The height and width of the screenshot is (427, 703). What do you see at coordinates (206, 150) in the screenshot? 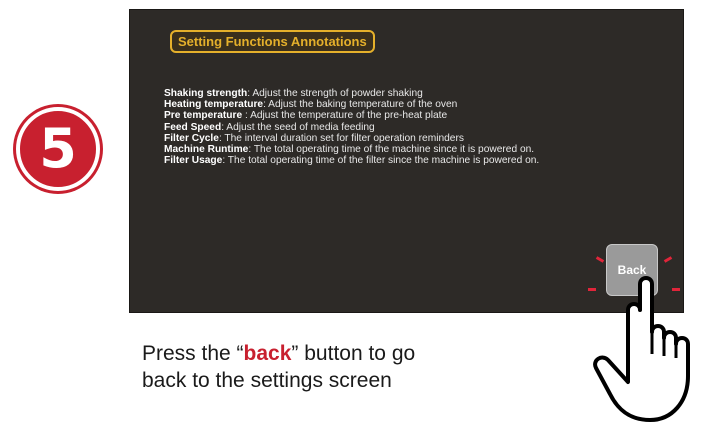
I see `annotation-term: Machine Runtime` at bounding box center [206, 150].